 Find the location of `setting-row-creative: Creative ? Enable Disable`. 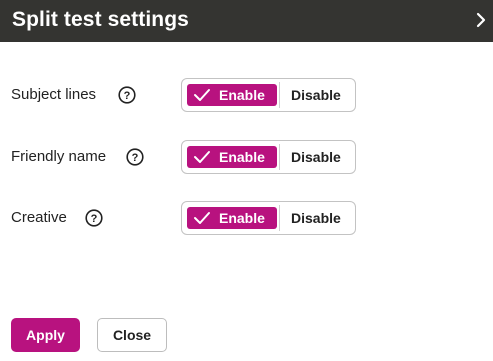

setting-row-creative: Creative ? Enable Disable is located at coordinates (246, 218).